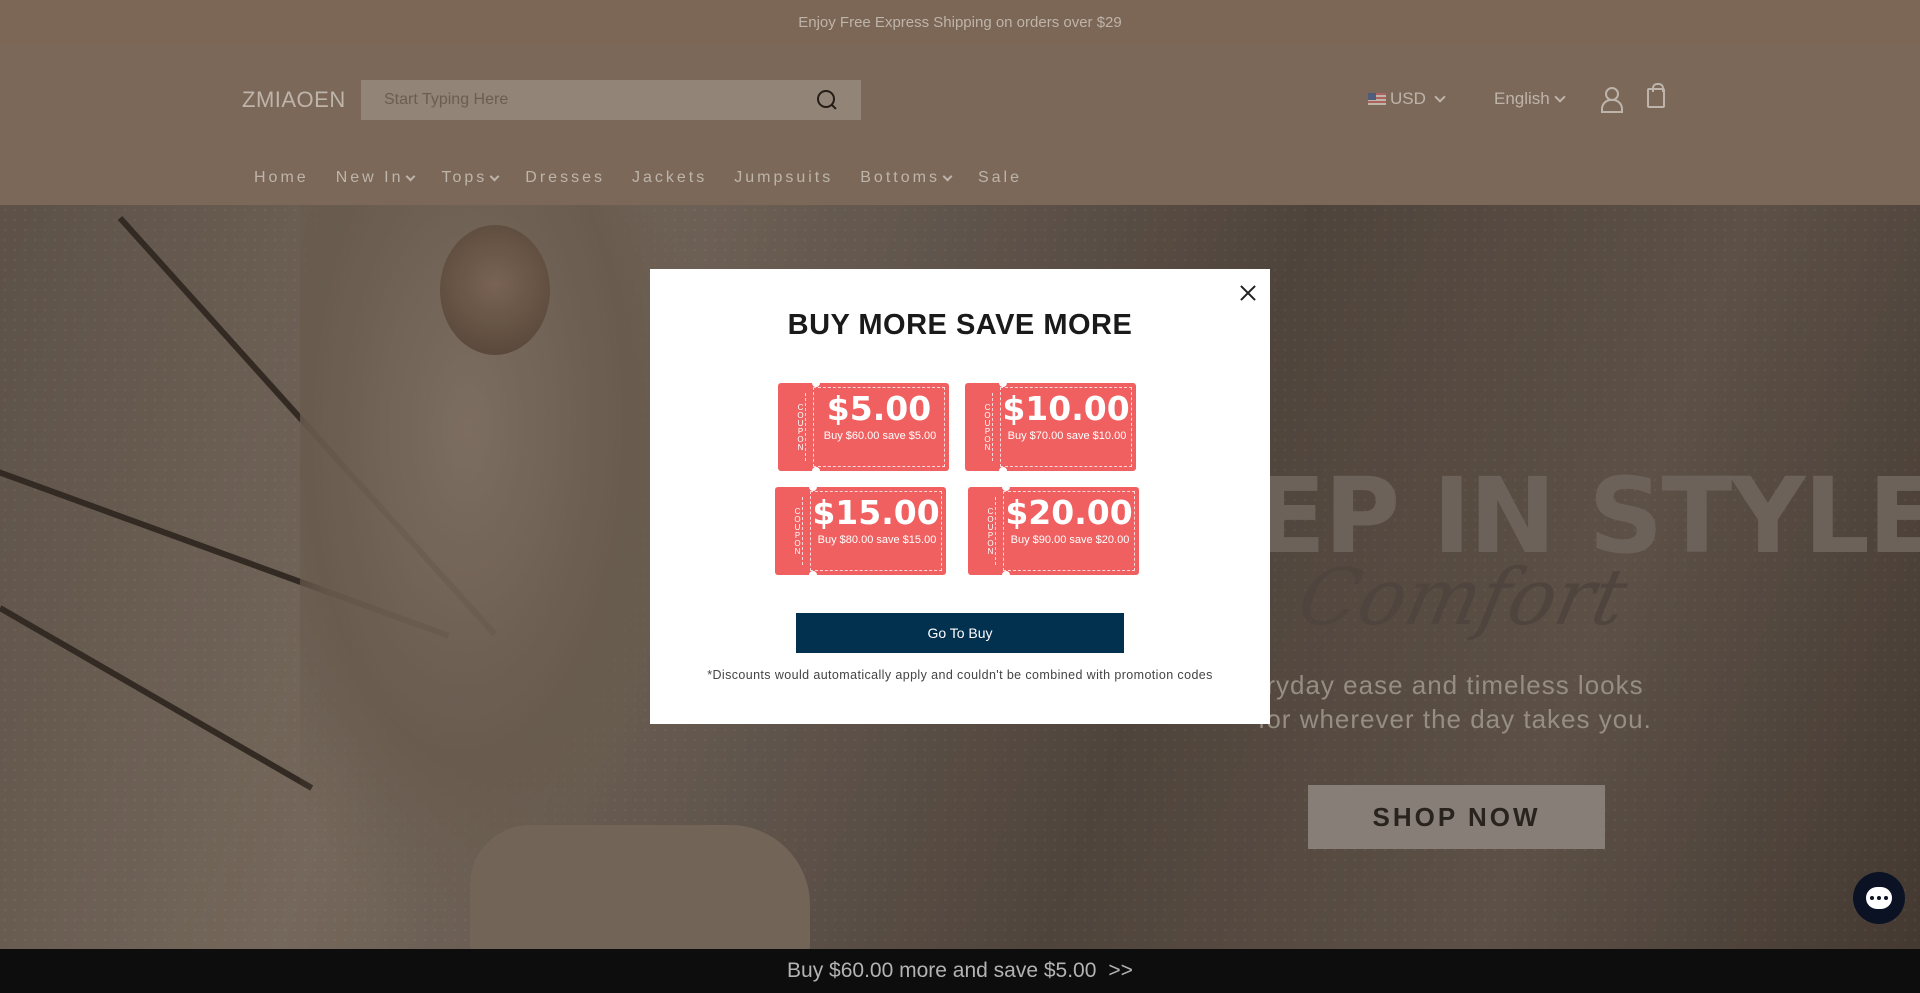 The image size is (1920, 993). I want to click on coupon-desc: Buy $60.00 save $5.00, so click(880, 436).